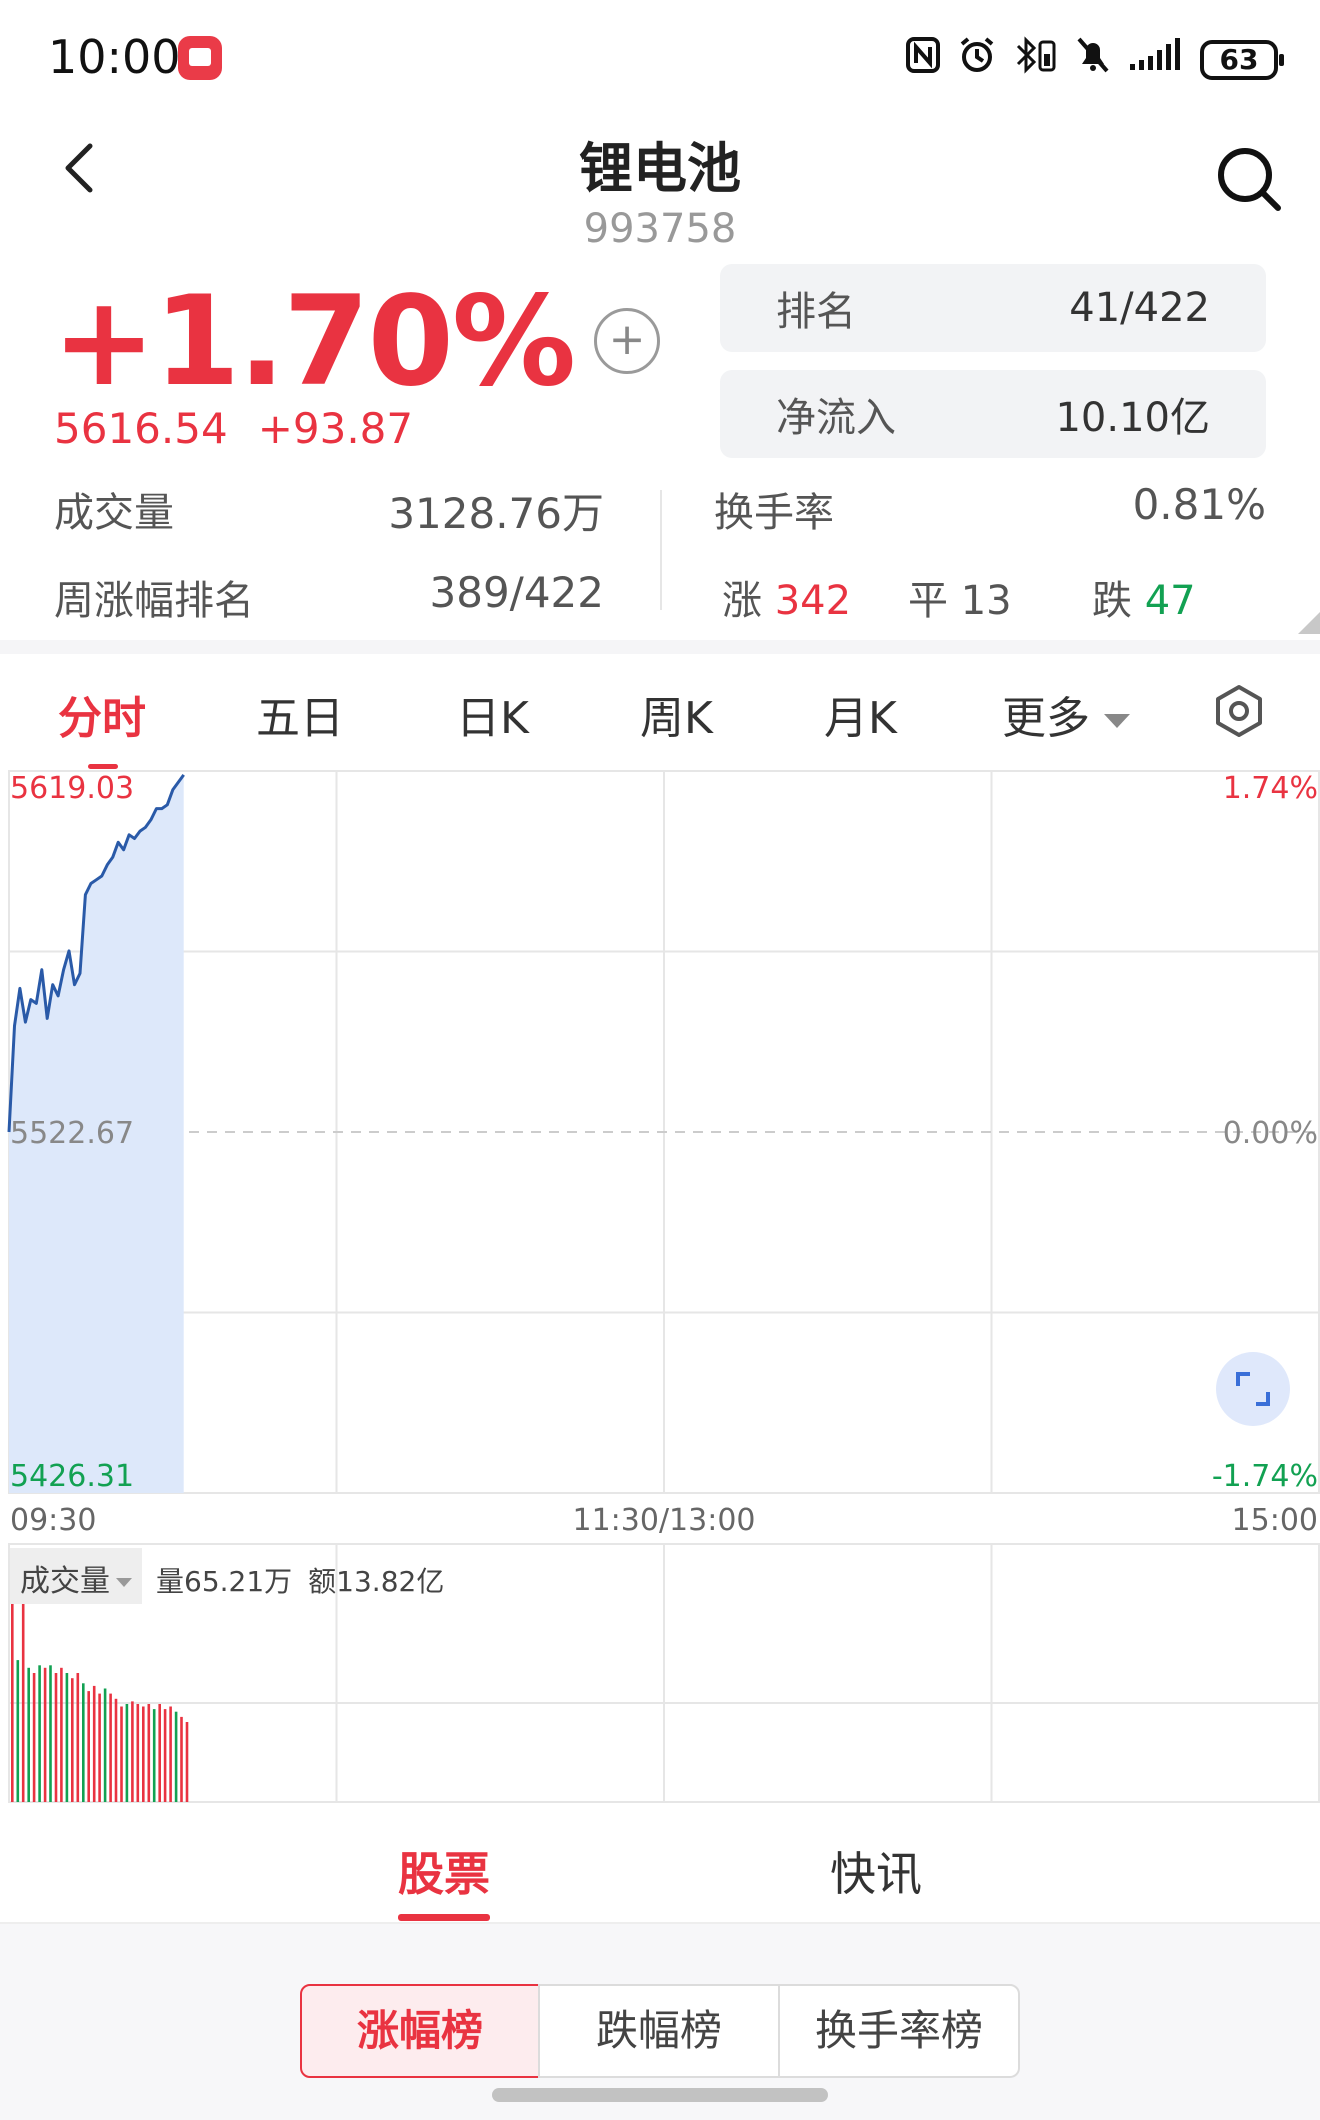 This screenshot has height=2120, width=1320. I want to click on mute-icon, so click(1093, 59).